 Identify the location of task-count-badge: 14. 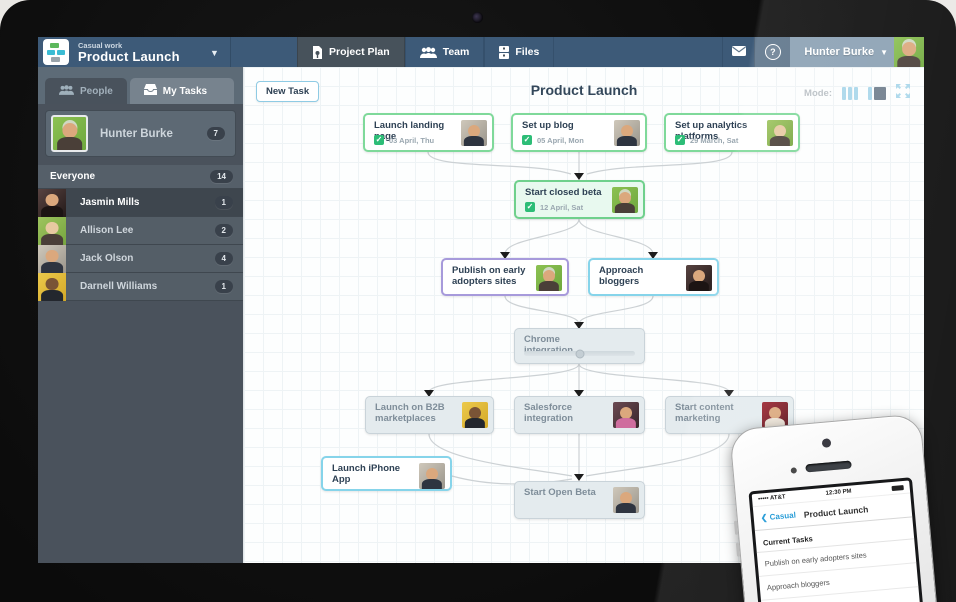
(221, 176).